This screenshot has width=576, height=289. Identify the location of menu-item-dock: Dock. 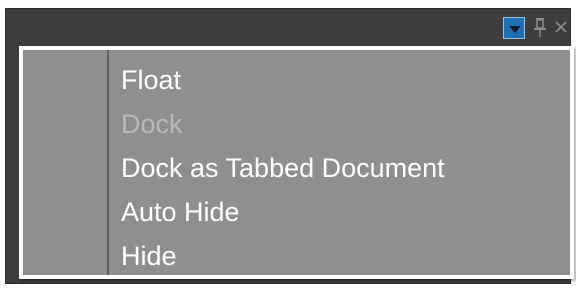
(152, 124).